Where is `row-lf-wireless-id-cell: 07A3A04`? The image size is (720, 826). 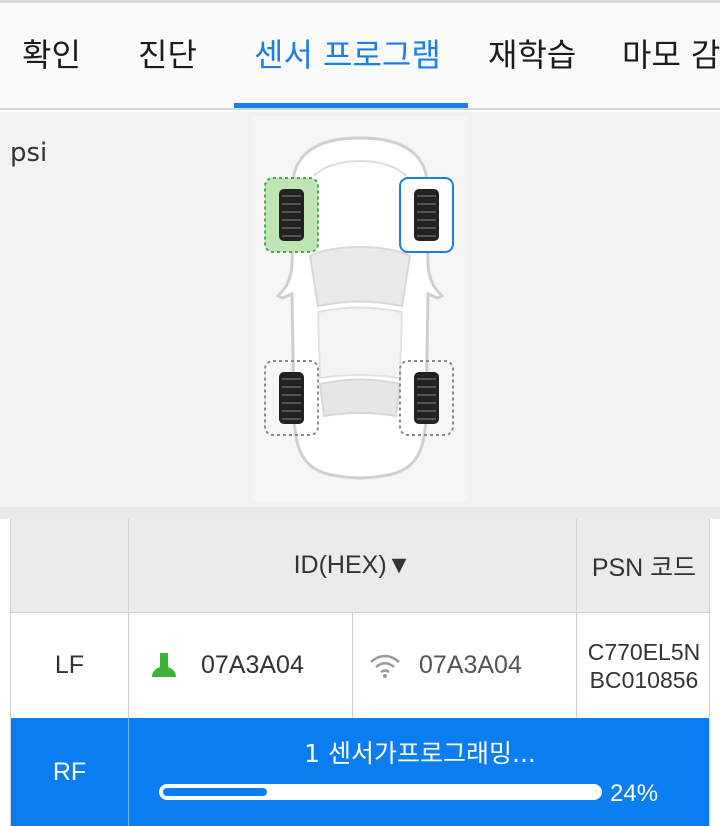 row-lf-wireless-id-cell: 07A3A04 is located at coordinates (464, 665).